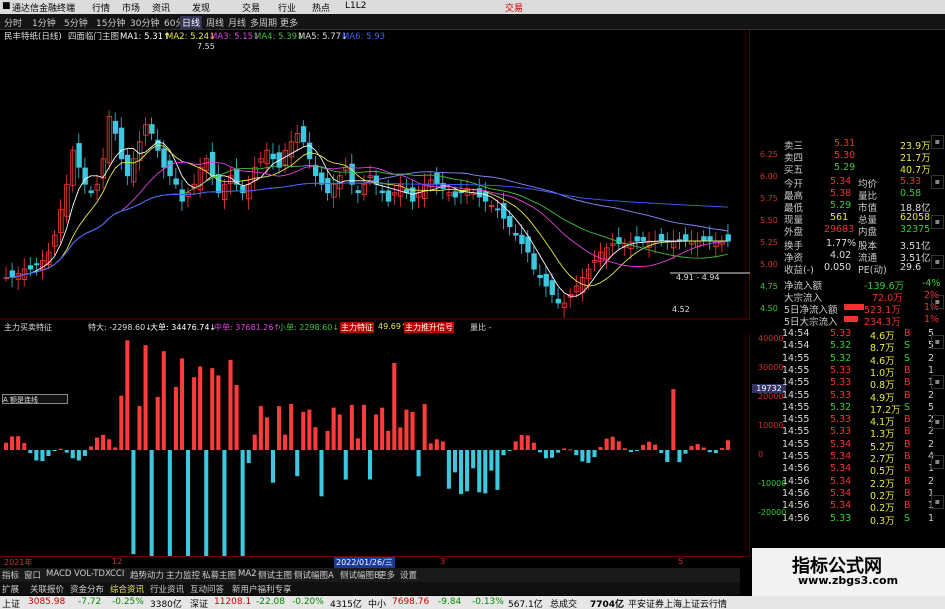  What do you see at coordinates (937, 462) in the screenshot?
I see `user-icon: ▪` at bounding box center [937, 462].